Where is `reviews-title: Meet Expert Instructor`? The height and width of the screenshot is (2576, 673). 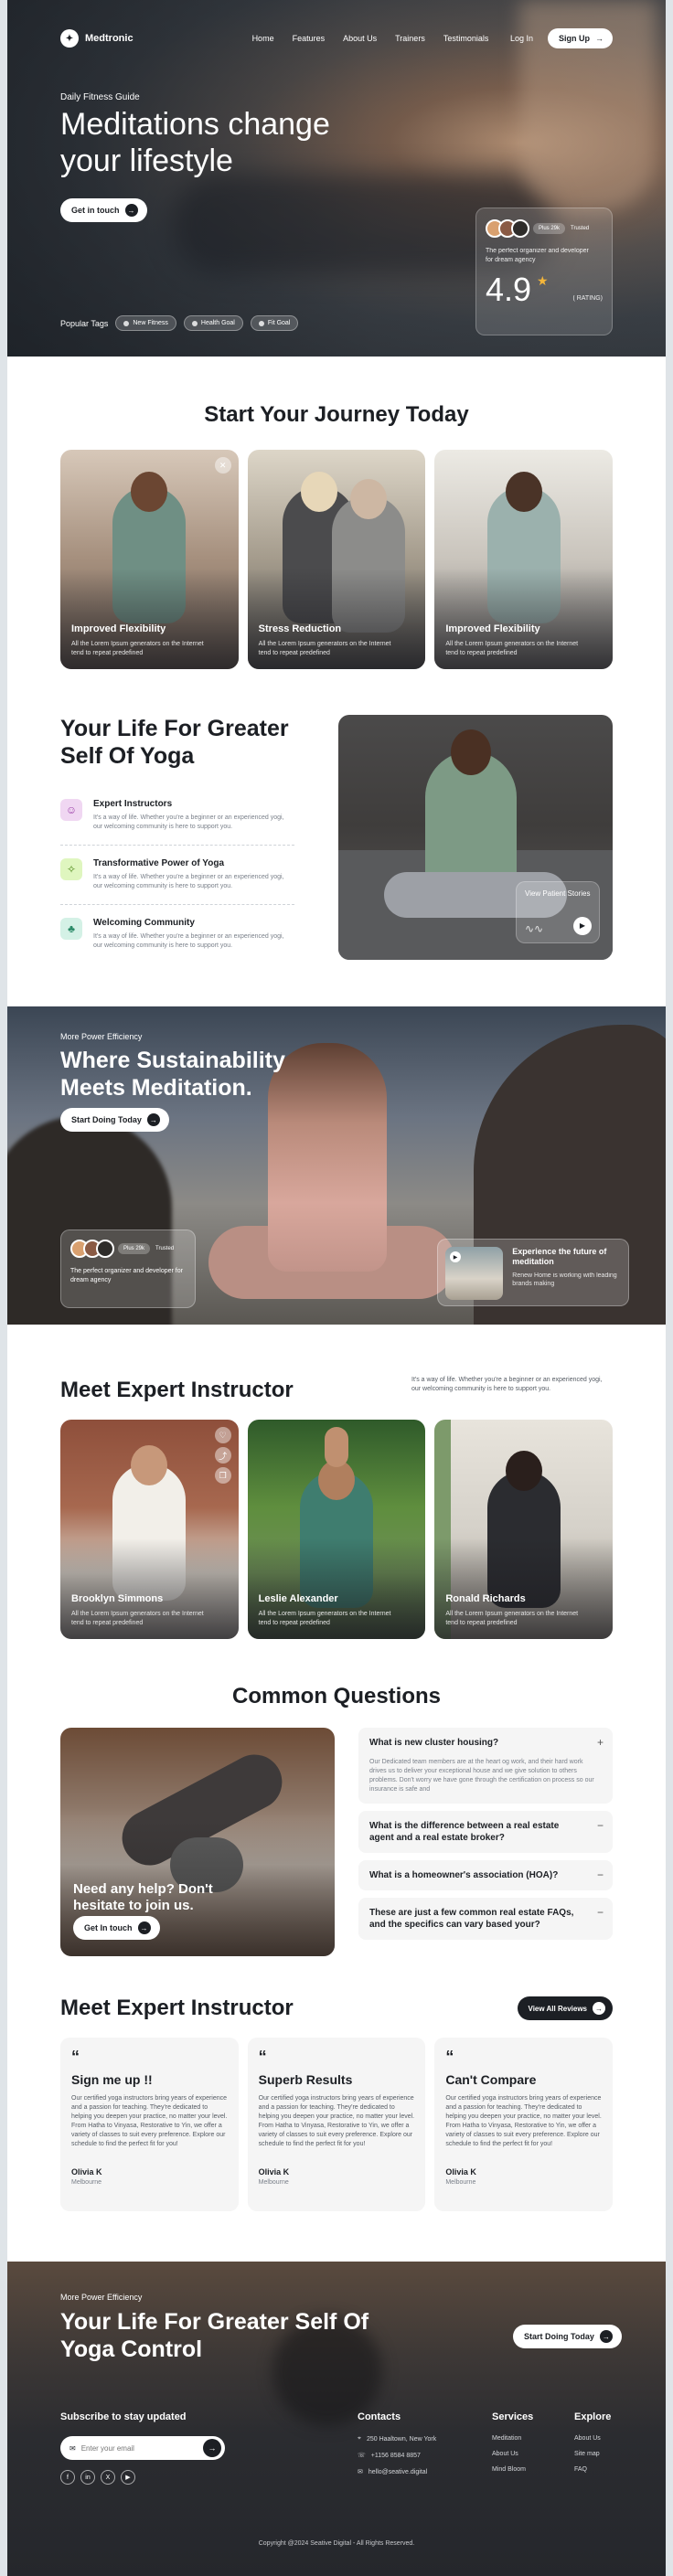
reviews-title: Meet Expert Instructor is located at coordinates (177, 2008).